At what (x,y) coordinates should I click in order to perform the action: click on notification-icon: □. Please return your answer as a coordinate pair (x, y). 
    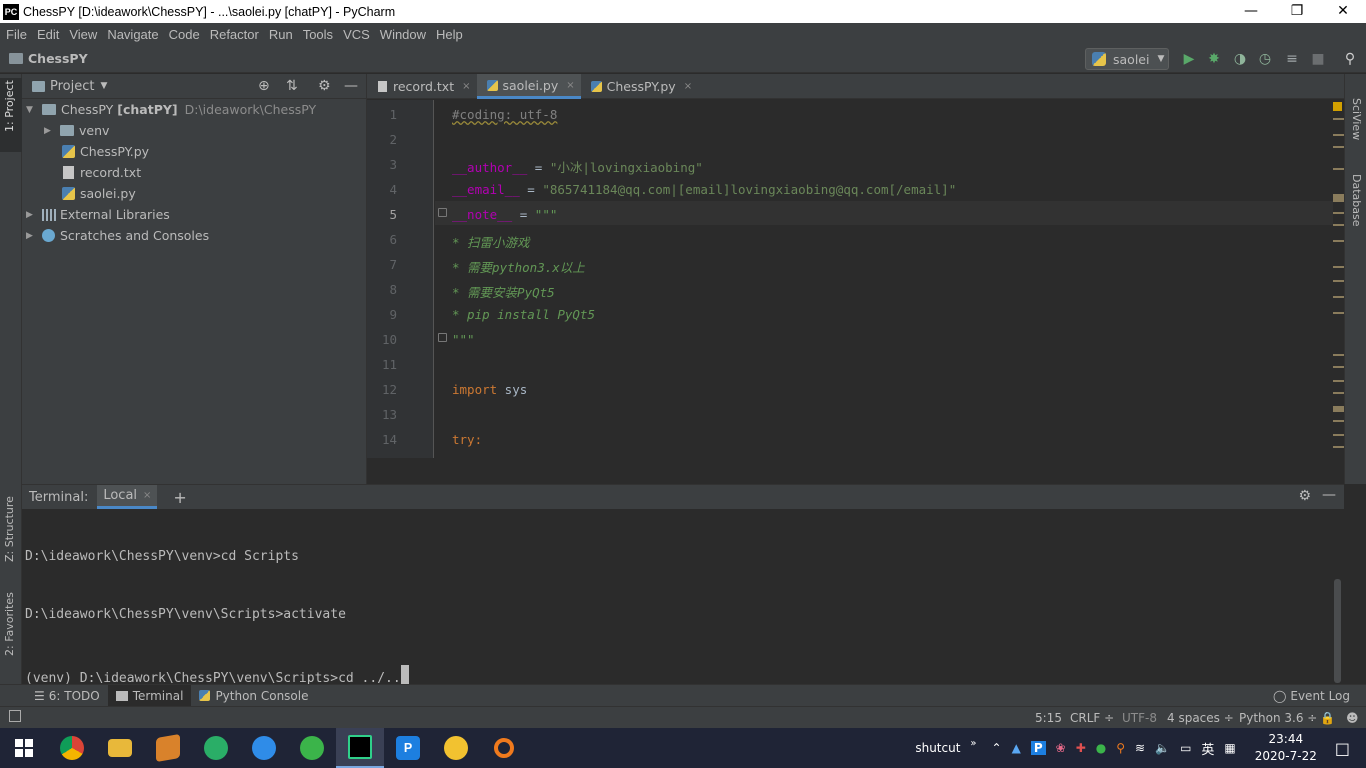
    Looking at the image, I should click on (1342, 748).